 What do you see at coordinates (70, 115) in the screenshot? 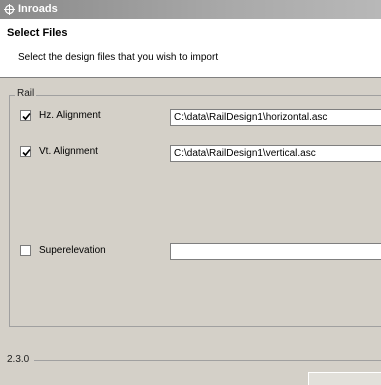
I see `hz-alignment-label: Hz. Alignment` at bounding box center [70, 115].